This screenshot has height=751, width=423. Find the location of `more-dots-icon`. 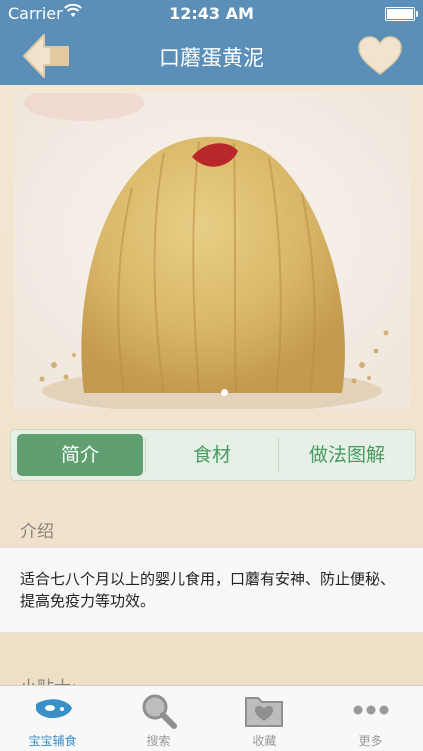

more-dots-icon is located at coordinates (371, 710).